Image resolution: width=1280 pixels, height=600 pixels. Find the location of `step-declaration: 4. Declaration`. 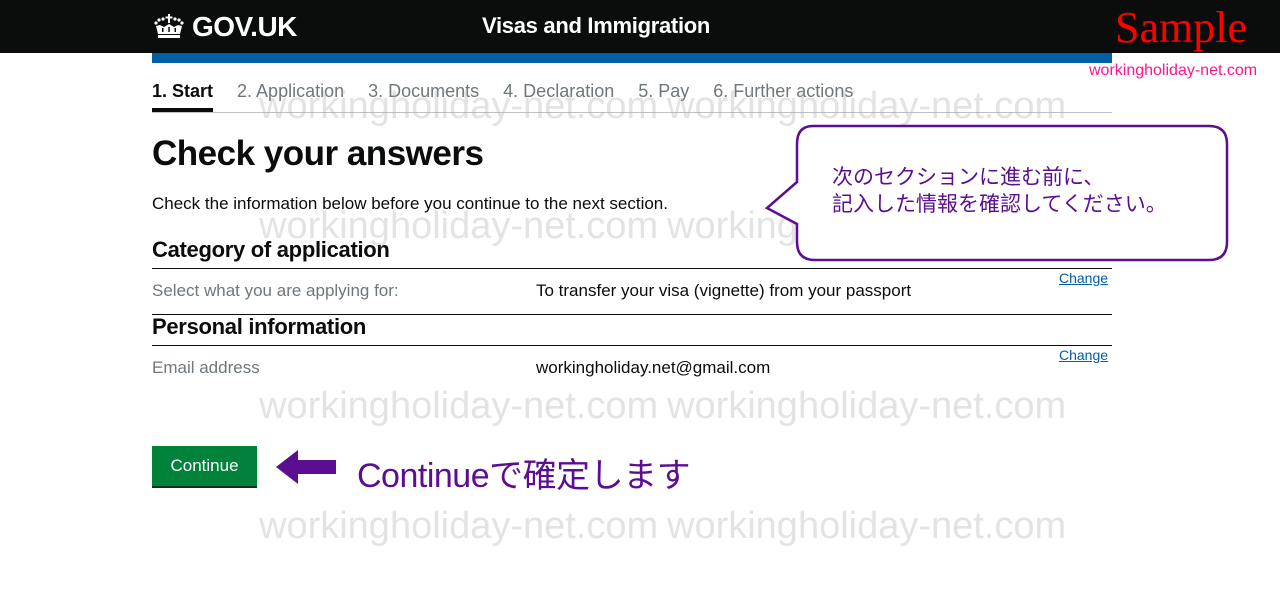

step-declaration: 4. Declaration is located at coordinates (559, 91).